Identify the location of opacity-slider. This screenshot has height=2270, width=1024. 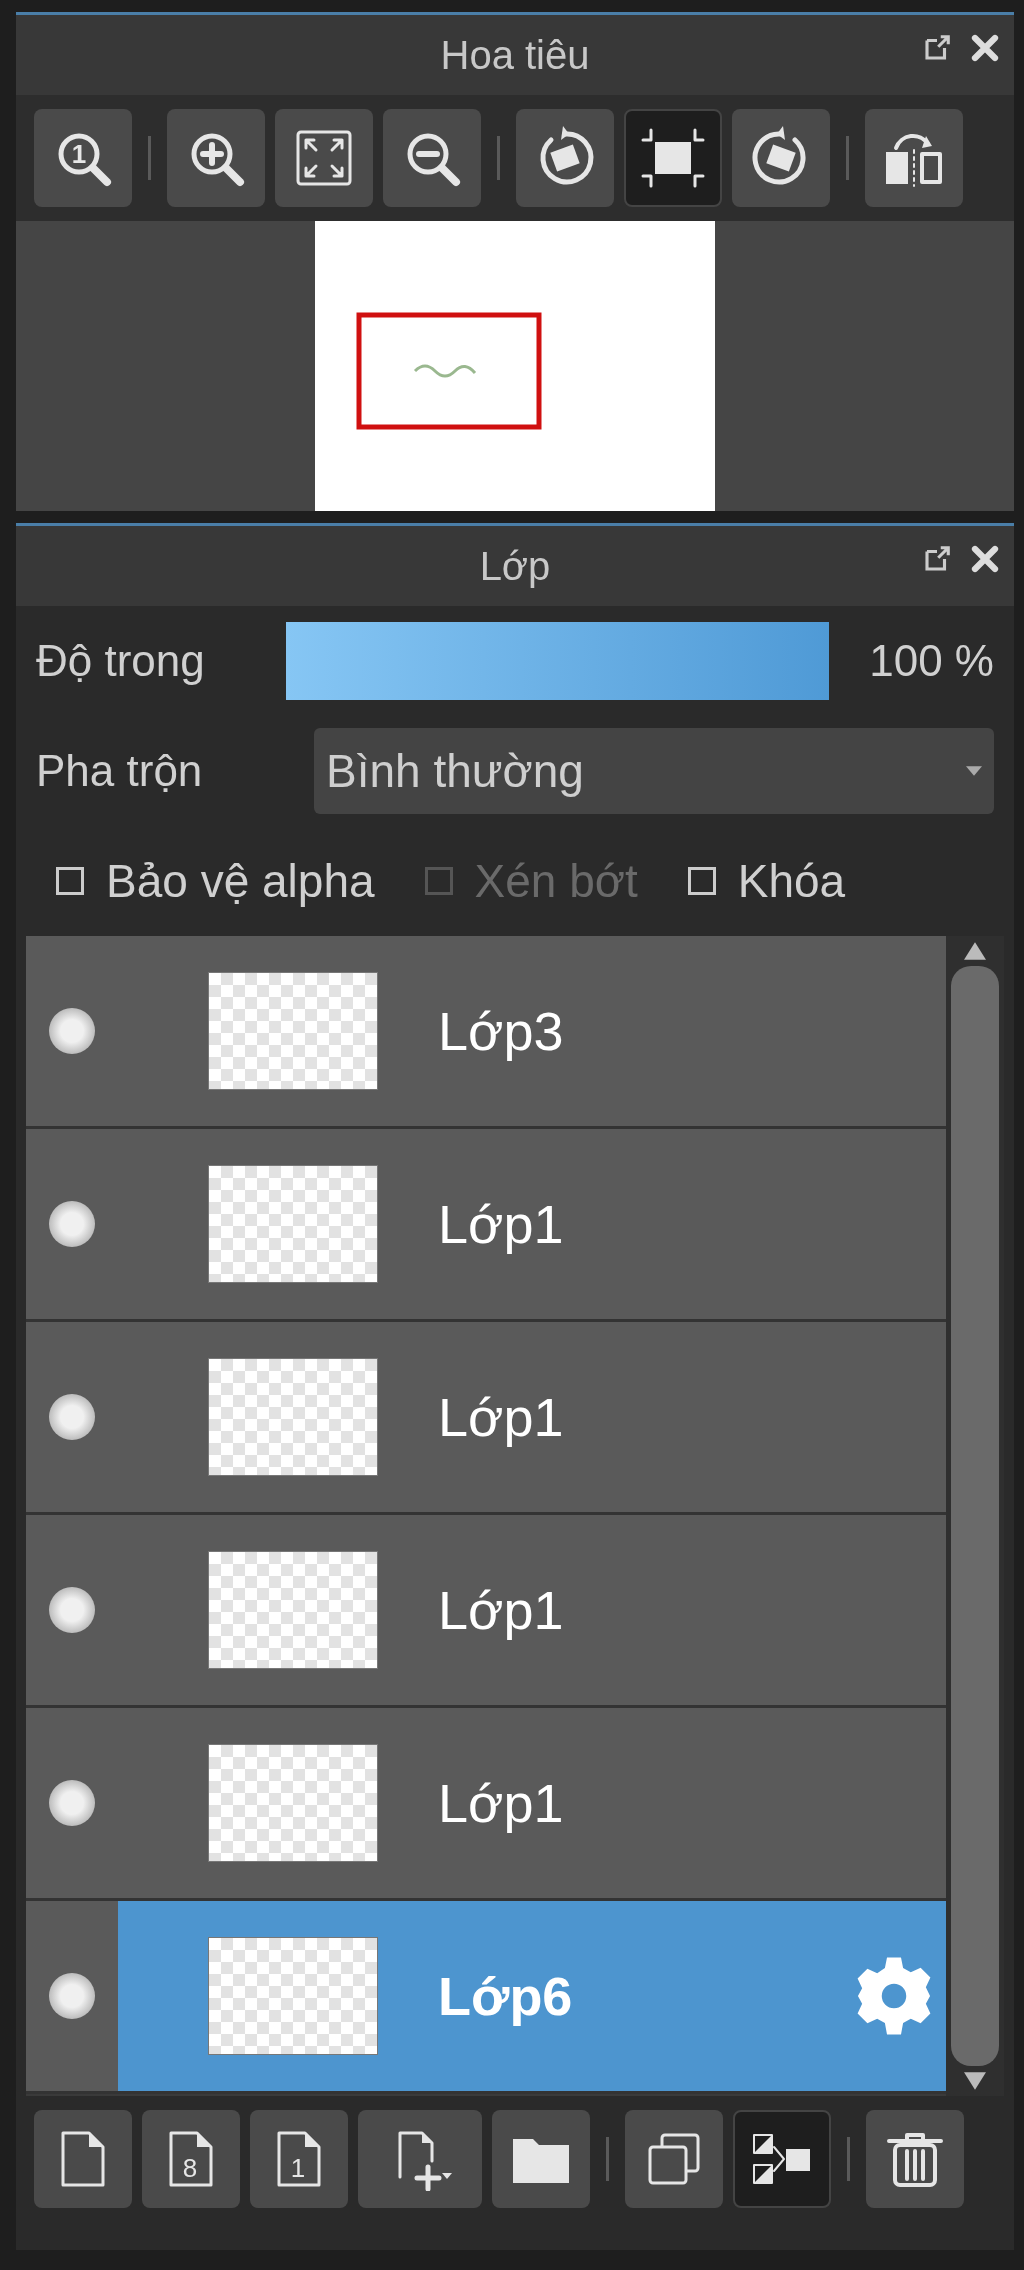
(558, 661).